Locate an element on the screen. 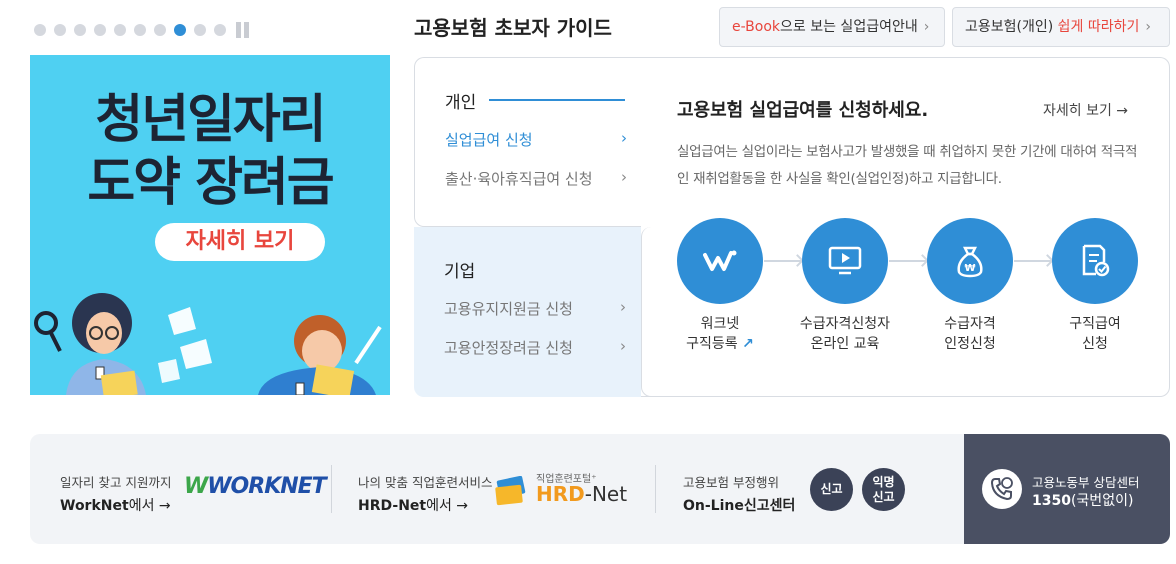 Image resolution: width=1176 pixels, height=564 pixels. menu-item-employment-stability: 고용안정장려금 신청 › is located at coordinates (535, 347).